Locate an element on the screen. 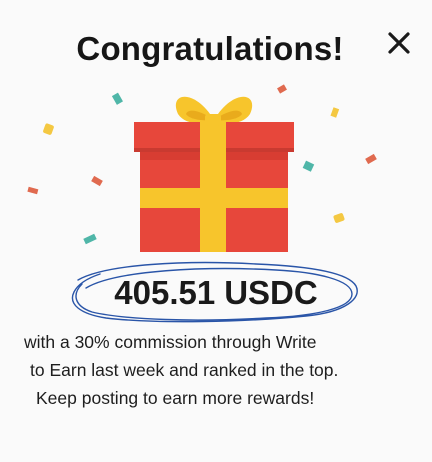  close-icon is located at coordinates (399, 43).